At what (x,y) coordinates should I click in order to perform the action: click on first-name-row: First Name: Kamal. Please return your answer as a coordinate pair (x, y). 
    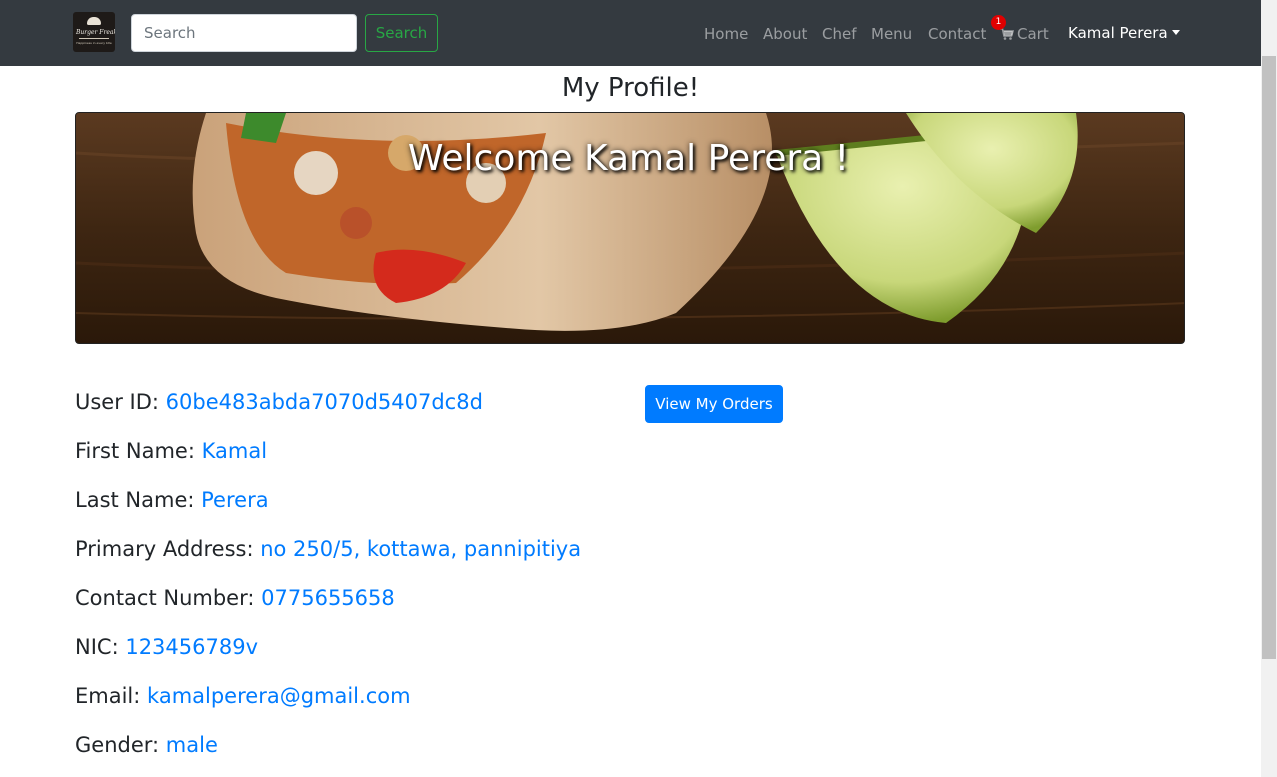
    Looking at the image, I should click on (171, 451).